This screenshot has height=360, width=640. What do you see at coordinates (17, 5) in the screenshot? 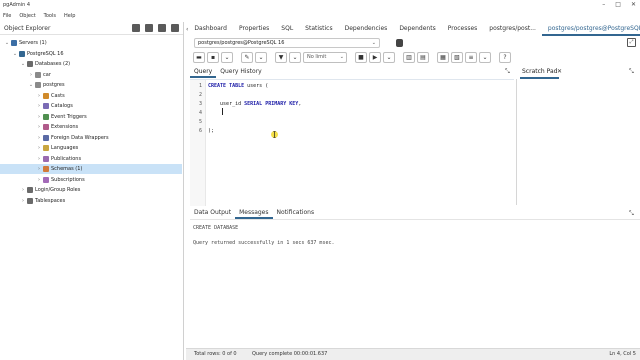
I see `window-title: pgAdmin 4` at bounding box center [17, 5].